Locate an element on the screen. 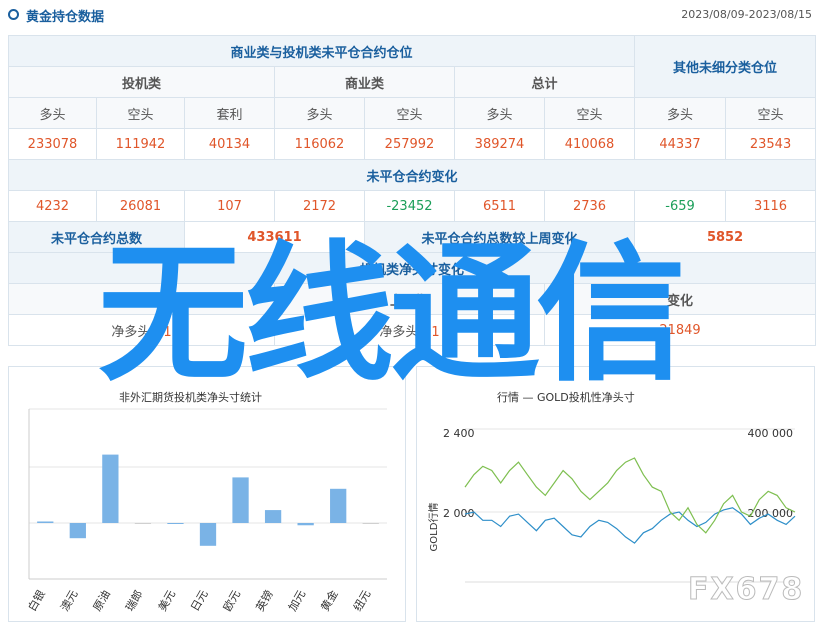 This screenshot has height=627, width=820. change-cell: 6511 is located at coordinates (499, 206).